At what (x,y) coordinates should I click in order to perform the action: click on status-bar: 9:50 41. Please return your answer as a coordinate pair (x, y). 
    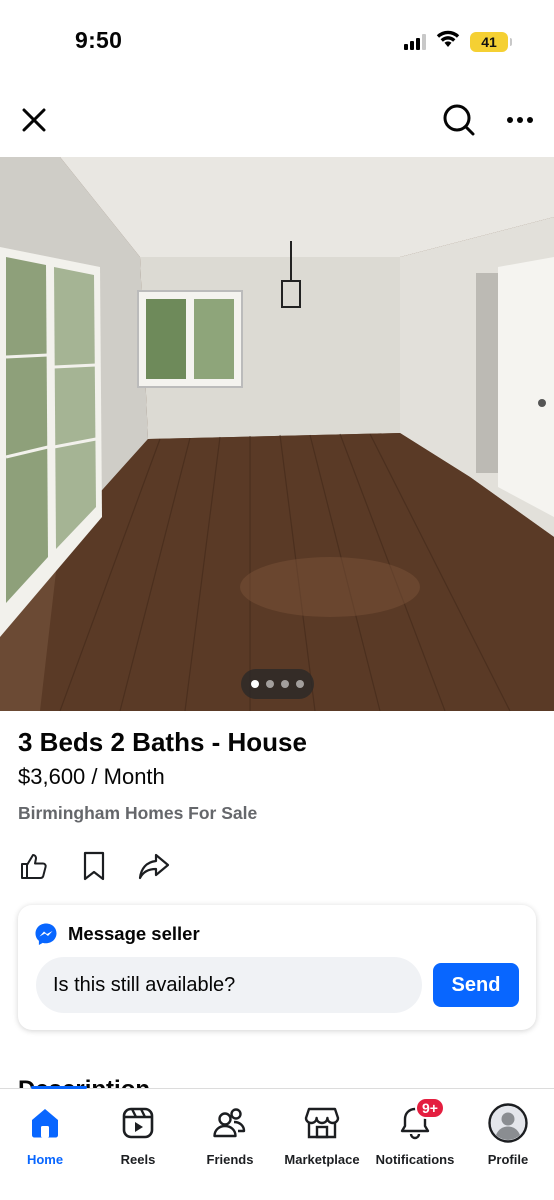
    Looking at the image, I should click on (277, 40).